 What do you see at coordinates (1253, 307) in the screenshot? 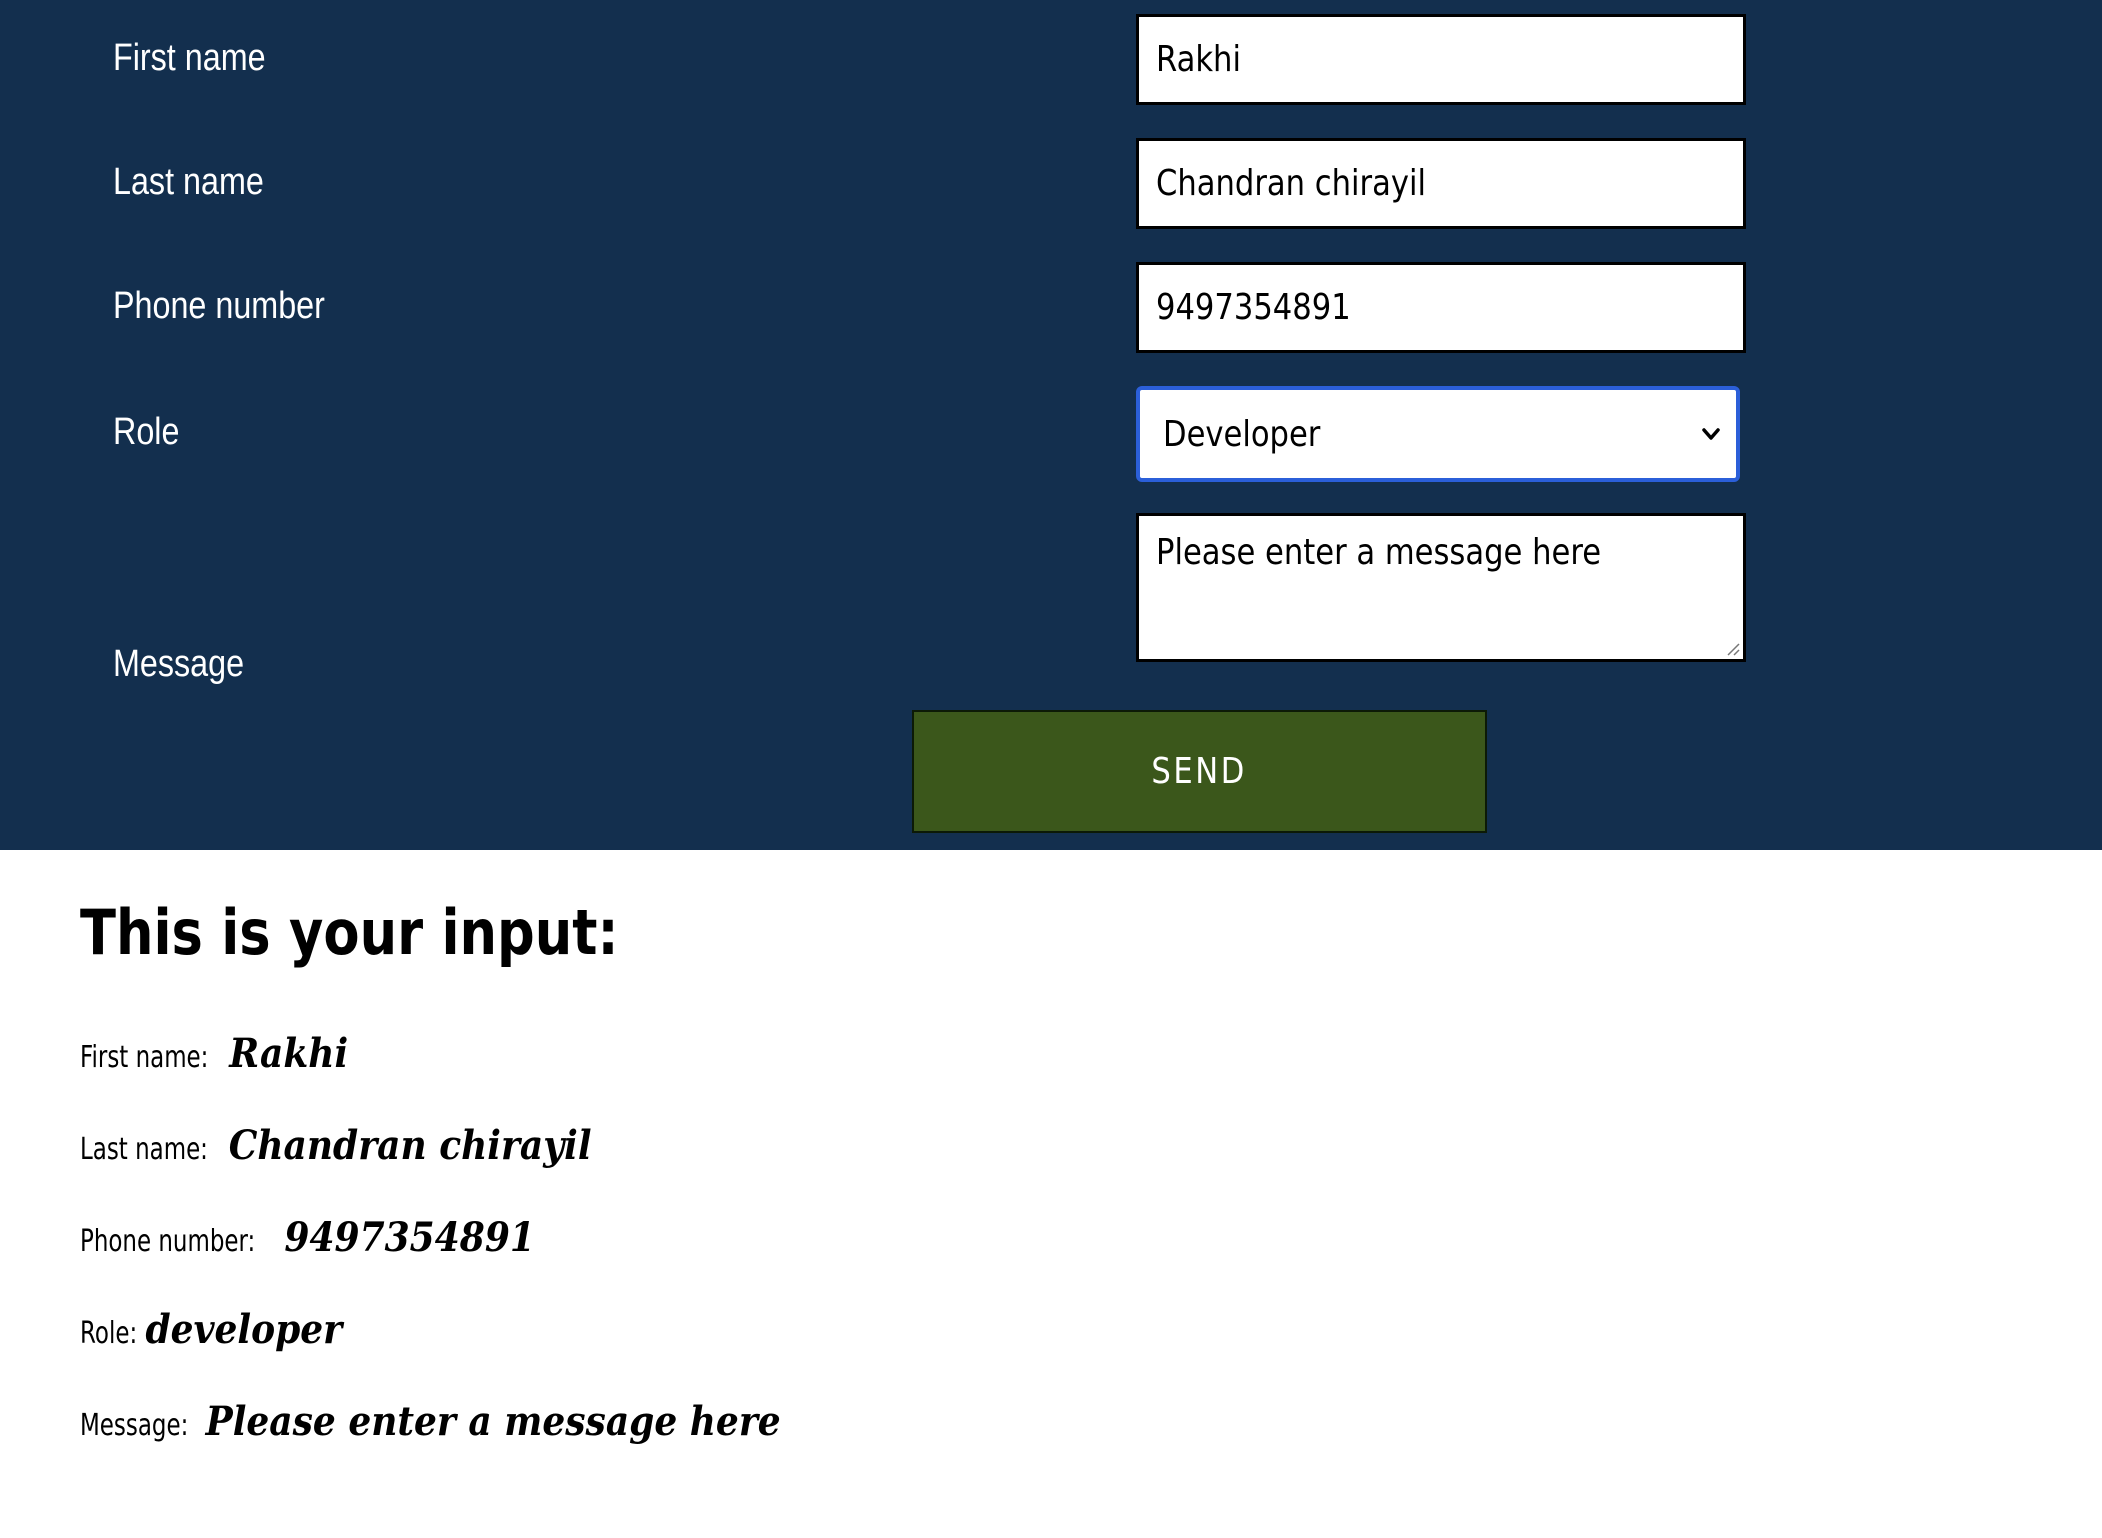
I see `phone-number-input-value: 9497354891` at bounding box center [1253, 307].